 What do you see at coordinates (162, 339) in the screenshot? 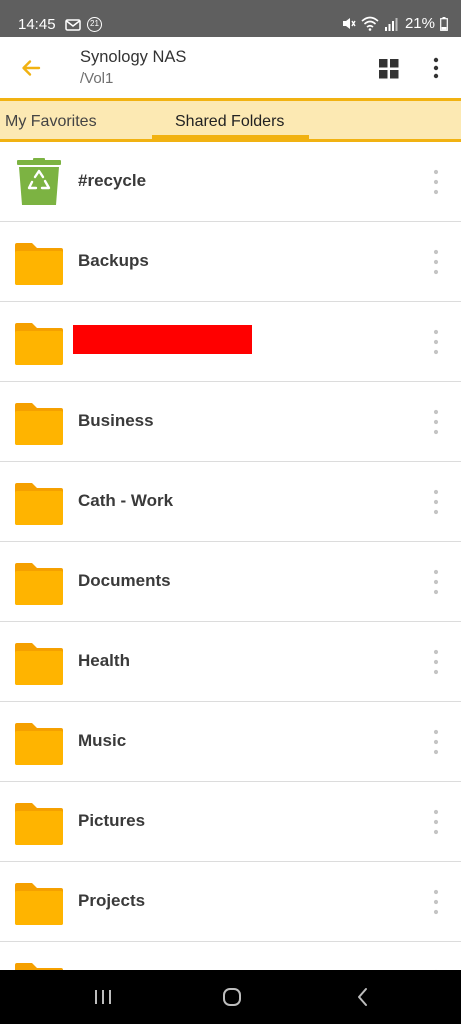
I see `redacted-name-block` at bounding box center [162, 339].